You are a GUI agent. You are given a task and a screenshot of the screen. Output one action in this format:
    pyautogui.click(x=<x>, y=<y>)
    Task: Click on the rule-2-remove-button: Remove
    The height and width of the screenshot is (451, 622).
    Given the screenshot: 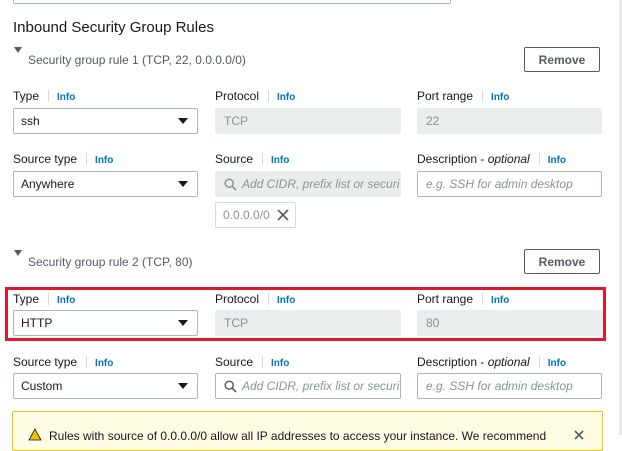 What is the action you would take?
    pyautogui.click(x=562, y=261)
    